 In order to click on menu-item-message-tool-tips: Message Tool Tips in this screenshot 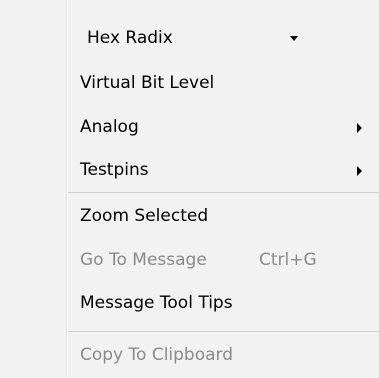, I will do `click(156, 303)`.